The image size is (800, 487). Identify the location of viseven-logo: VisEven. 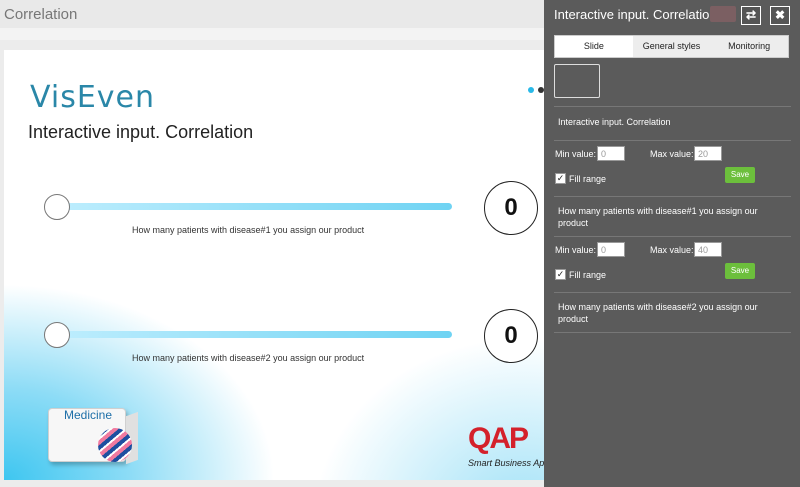
(93, 97).